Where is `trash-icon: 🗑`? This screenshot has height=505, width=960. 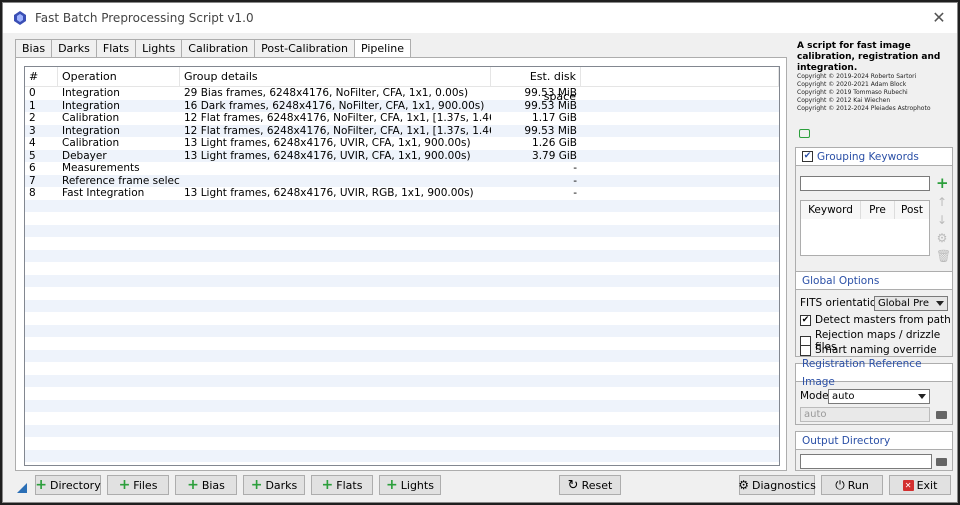 trash-icon: 🗑 is located at coordinates (943, 256).